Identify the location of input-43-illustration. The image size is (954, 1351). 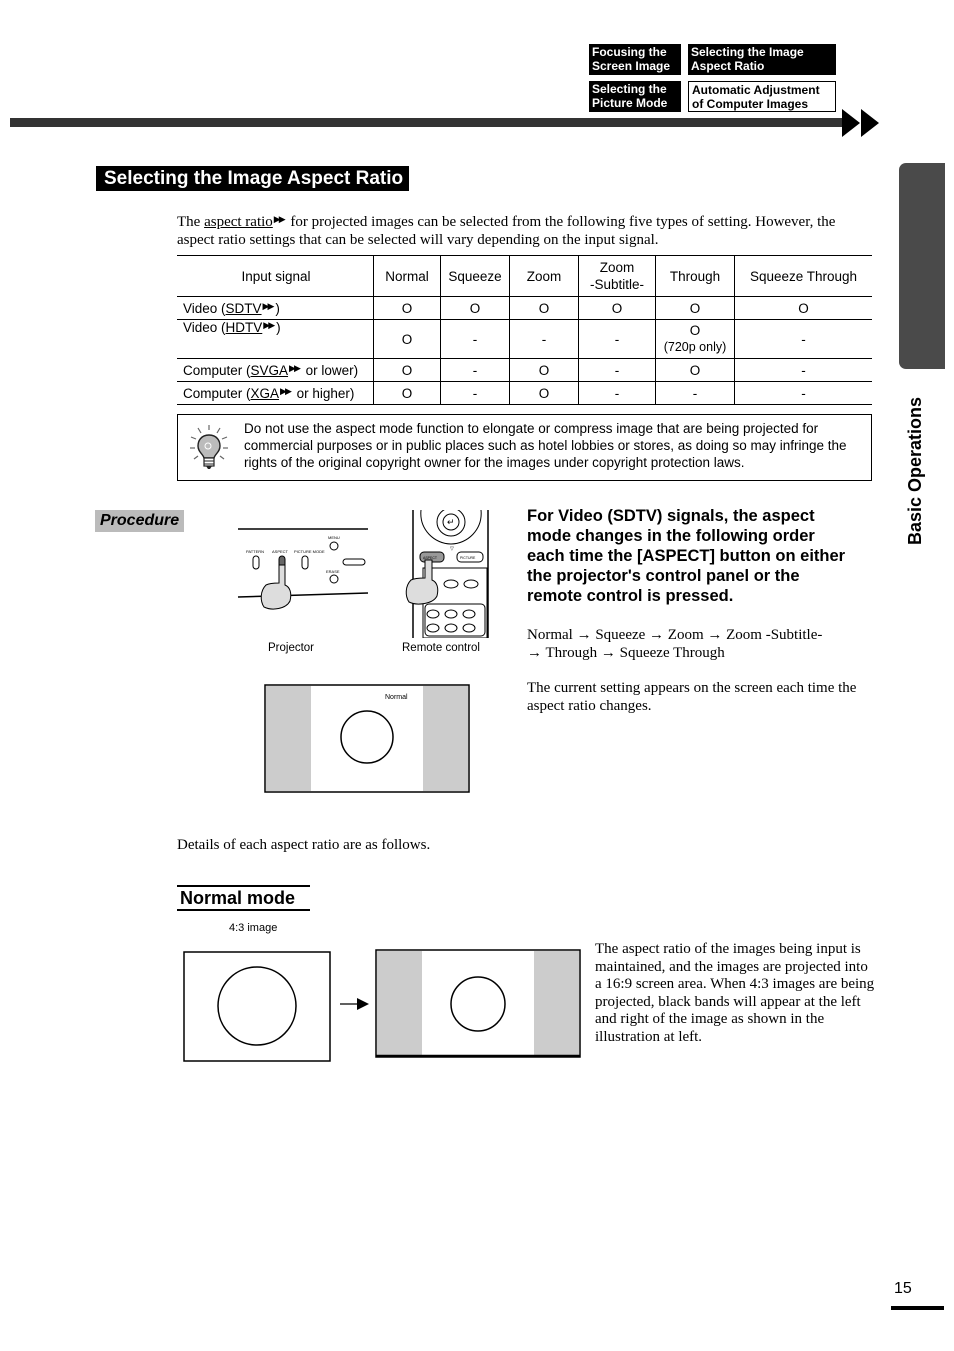
(257, 1006).